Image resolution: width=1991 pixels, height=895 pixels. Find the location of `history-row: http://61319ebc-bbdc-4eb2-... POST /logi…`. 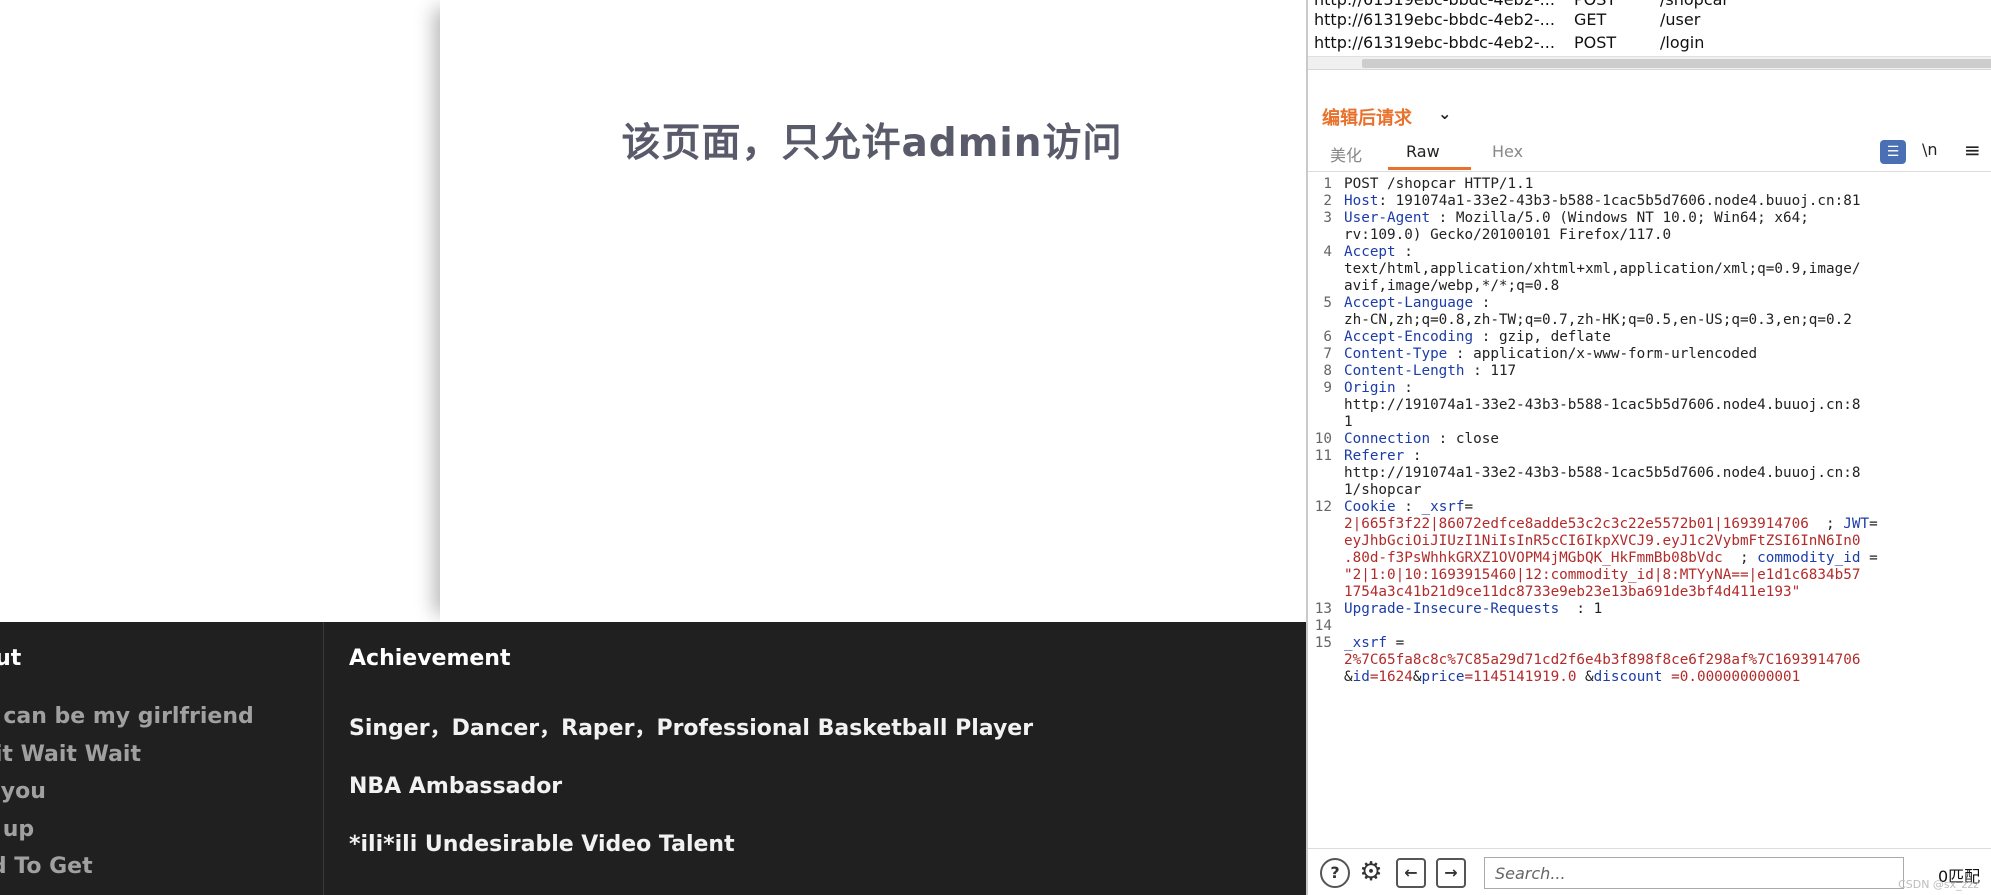

history-row: http://61319ebc-bbdc-4eb2-... POST /logi… is located at coordinates (1649, 44).